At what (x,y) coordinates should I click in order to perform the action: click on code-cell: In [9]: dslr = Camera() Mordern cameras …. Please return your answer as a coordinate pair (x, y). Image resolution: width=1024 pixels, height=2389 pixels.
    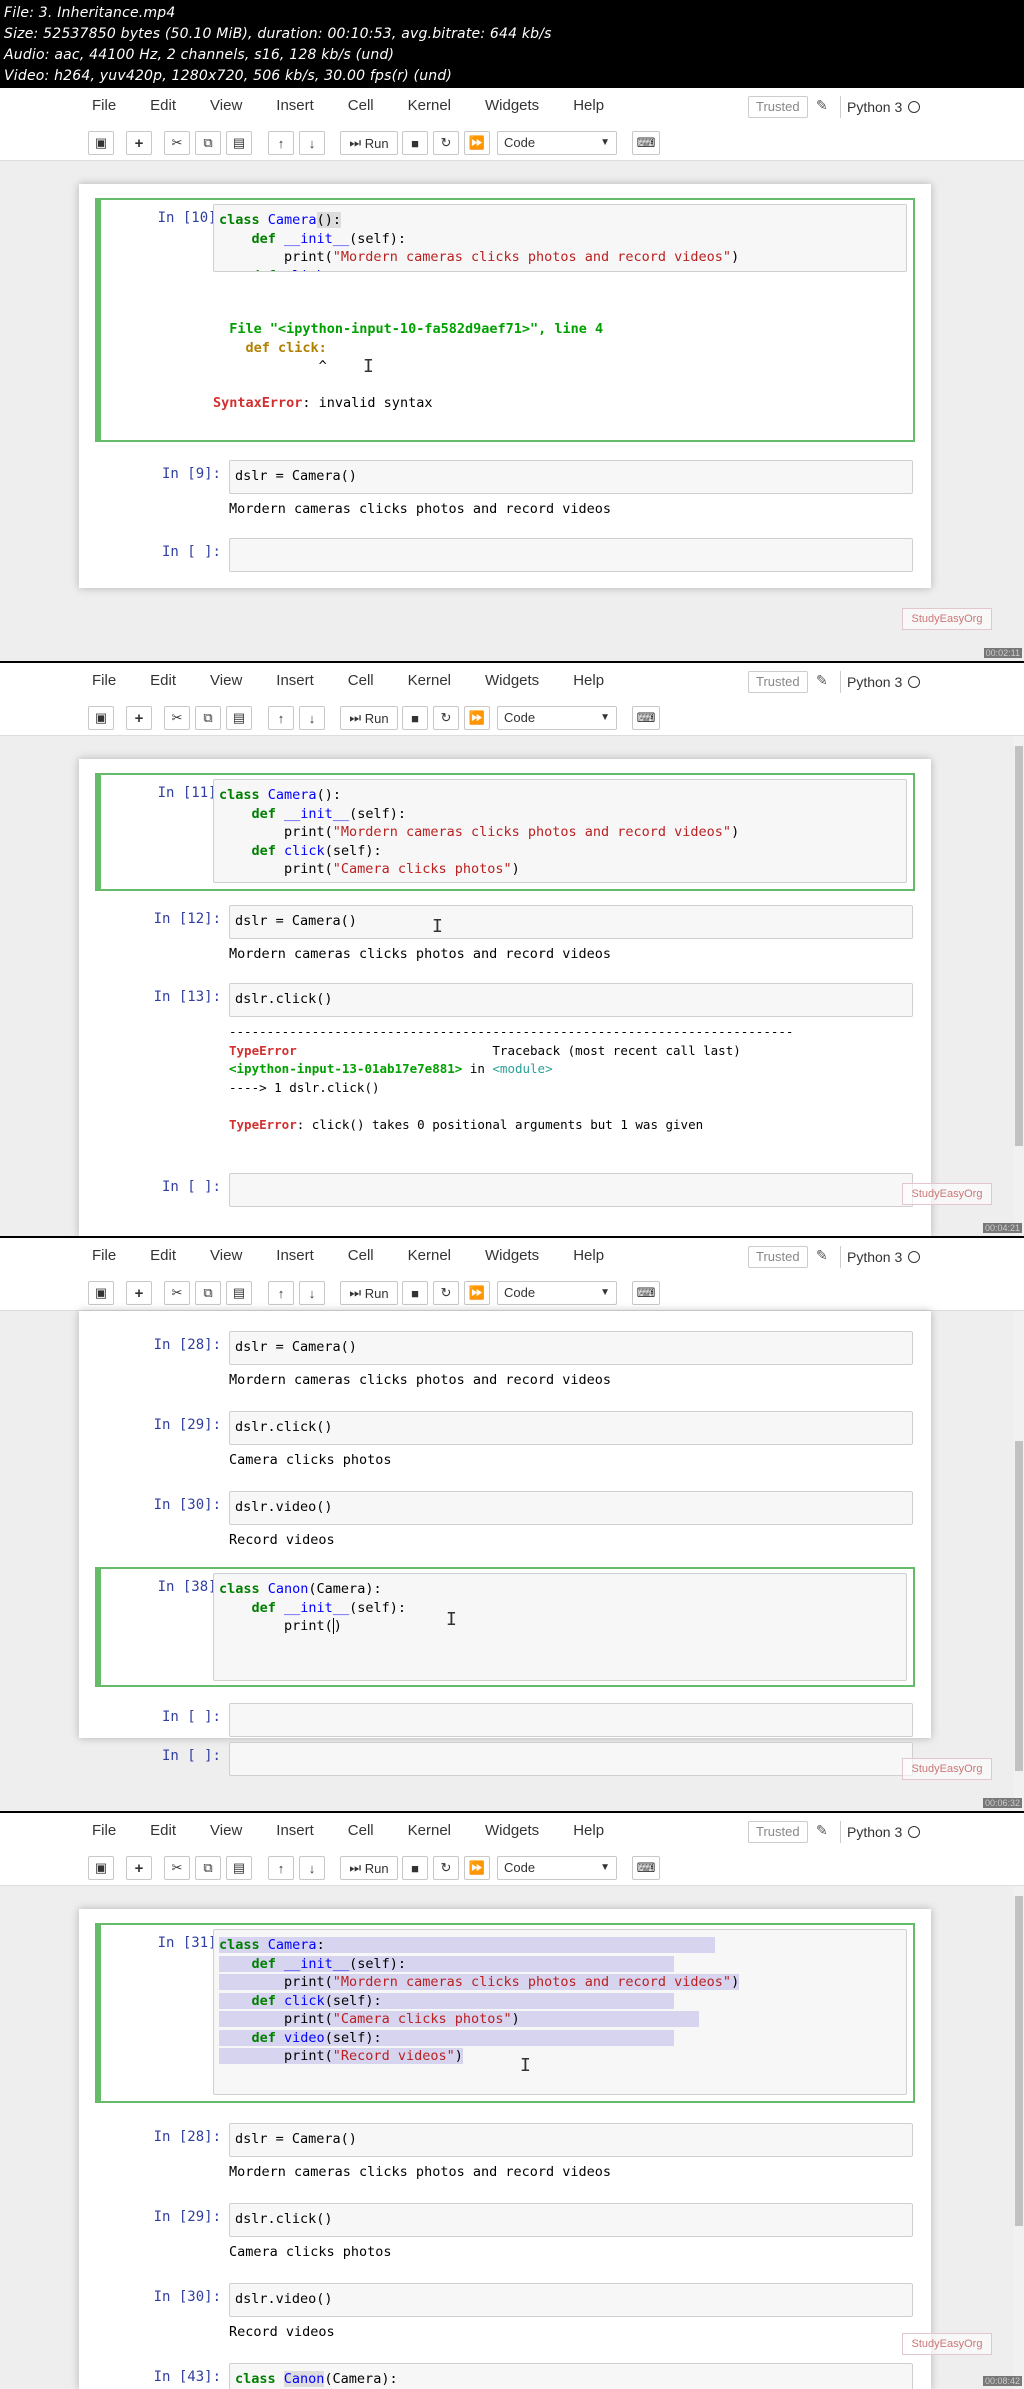
    Looking at the image, I should click on (505, 486).